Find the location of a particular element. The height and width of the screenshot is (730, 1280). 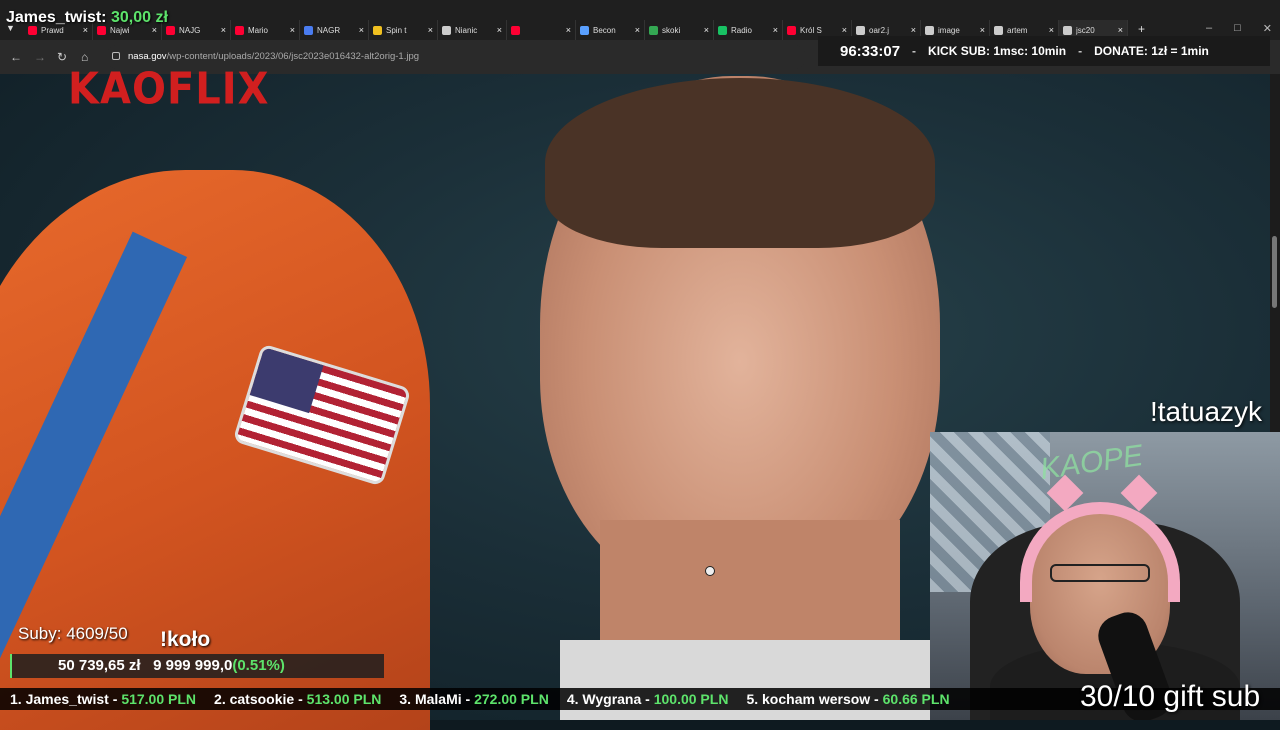

ticker-name: MalaMi is located at coordinates (438, 699).